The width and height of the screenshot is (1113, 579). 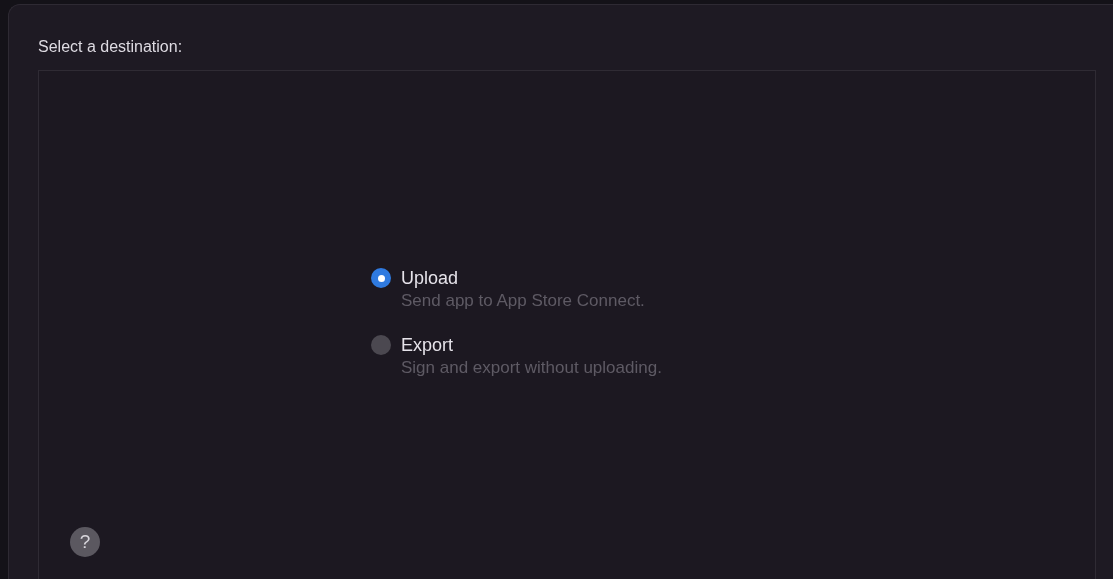 What do you see at coordinates (427, 345) in the screenshot?
I see `option-label: Export` at bounding box center [427, 345].